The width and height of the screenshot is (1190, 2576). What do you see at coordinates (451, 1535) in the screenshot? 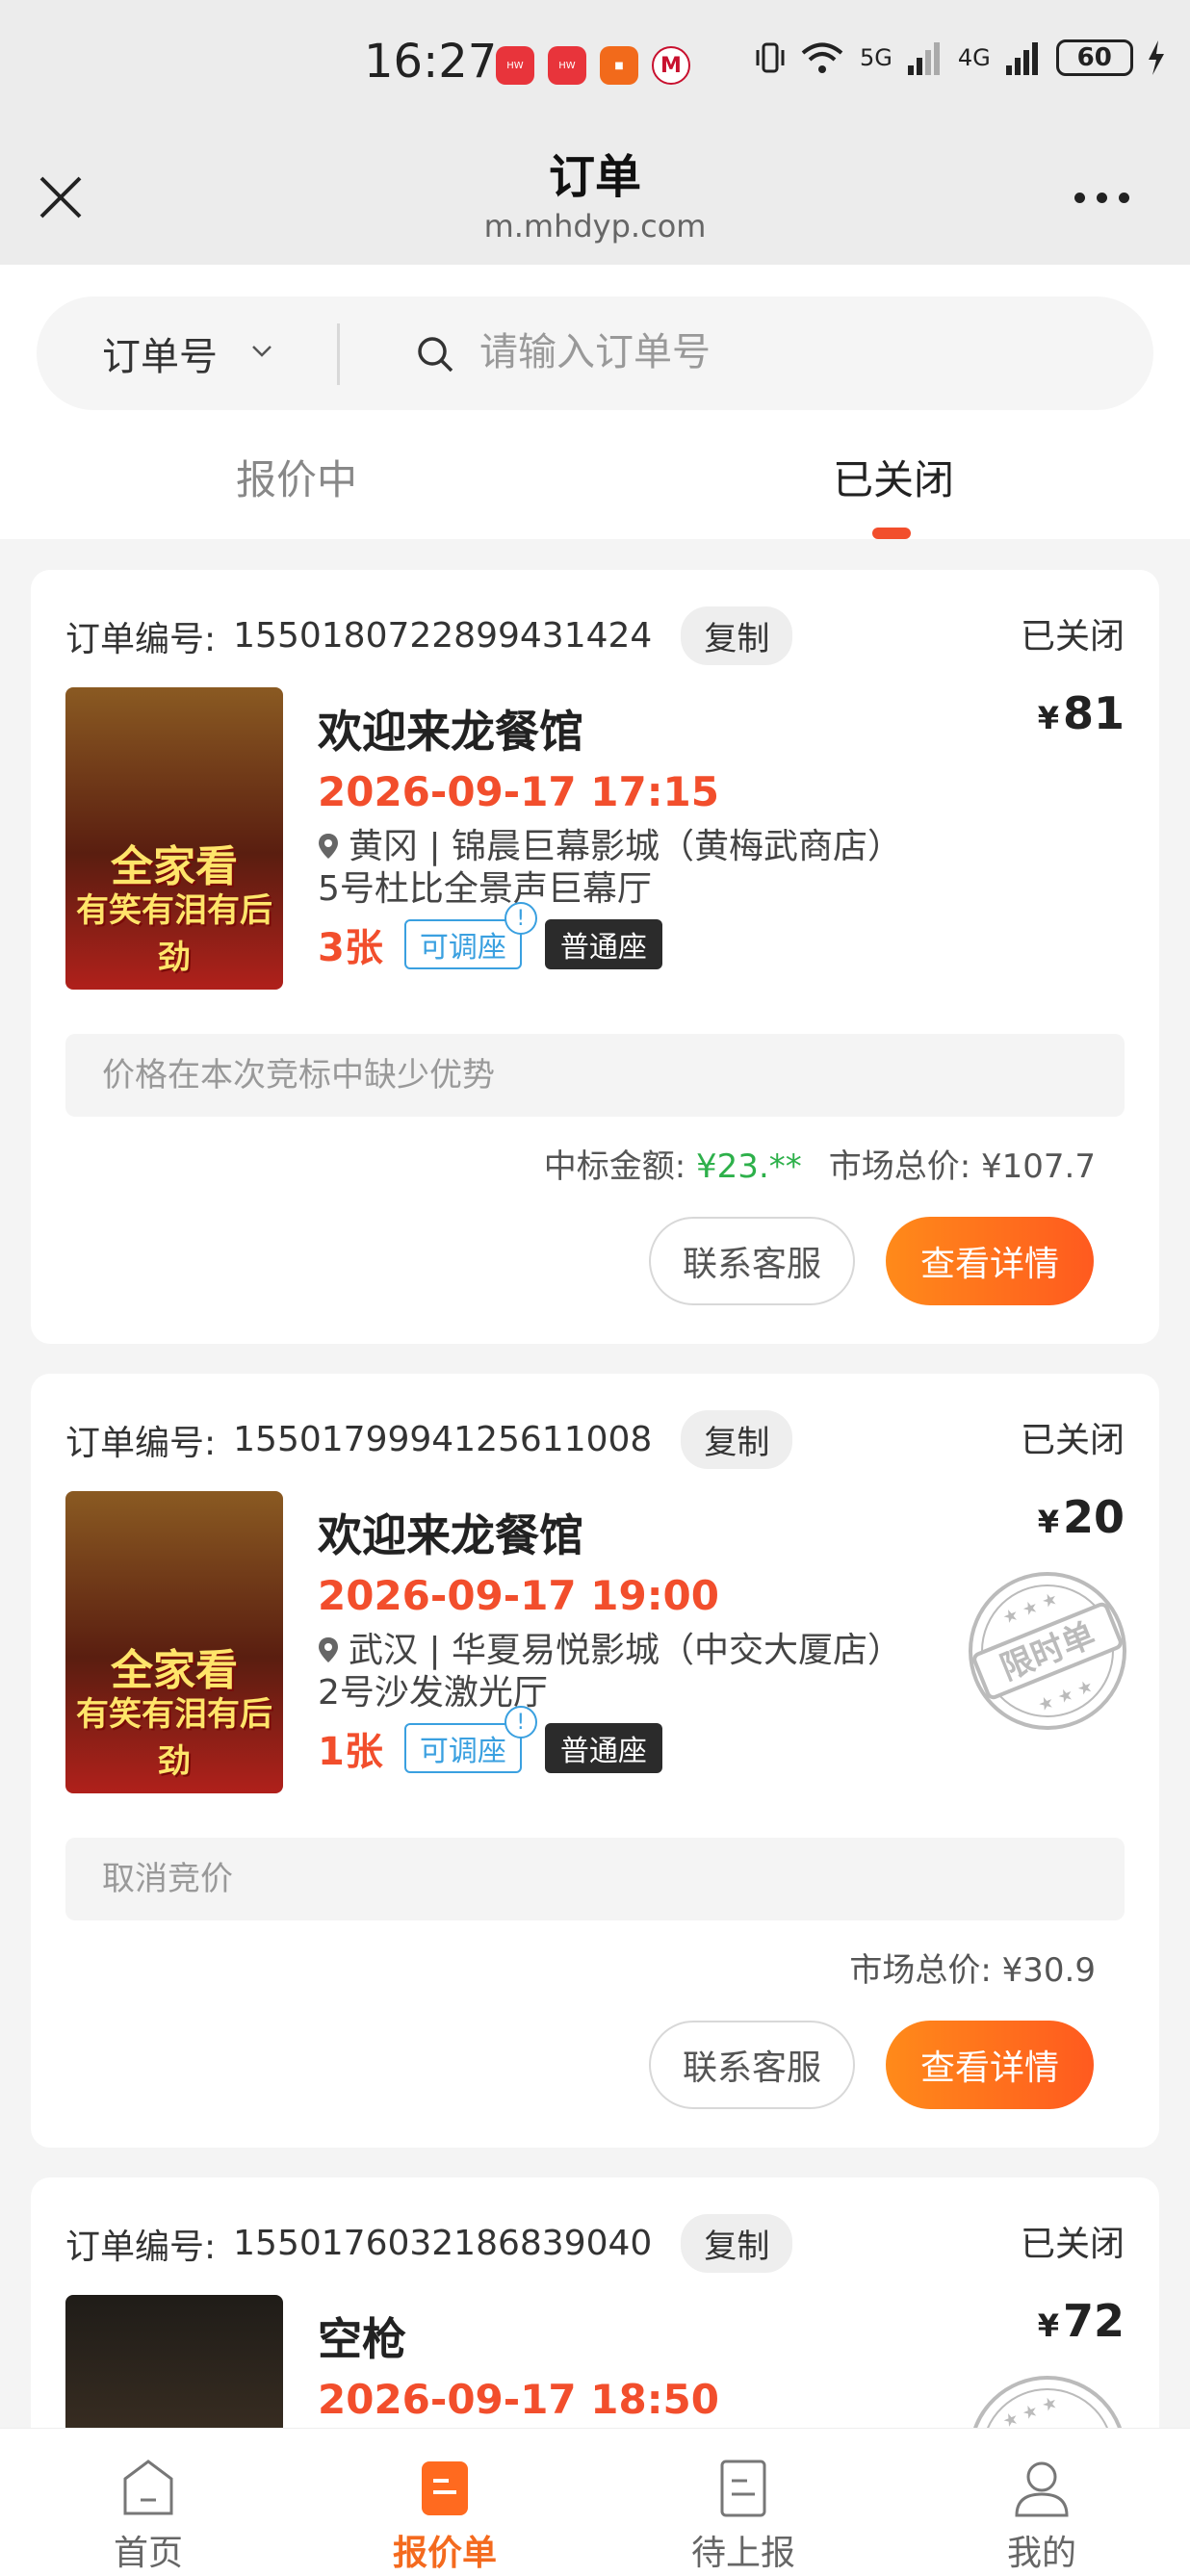
I see `movie-title: 欢迎来龙餐馆` at bounding box center [451, 1535].